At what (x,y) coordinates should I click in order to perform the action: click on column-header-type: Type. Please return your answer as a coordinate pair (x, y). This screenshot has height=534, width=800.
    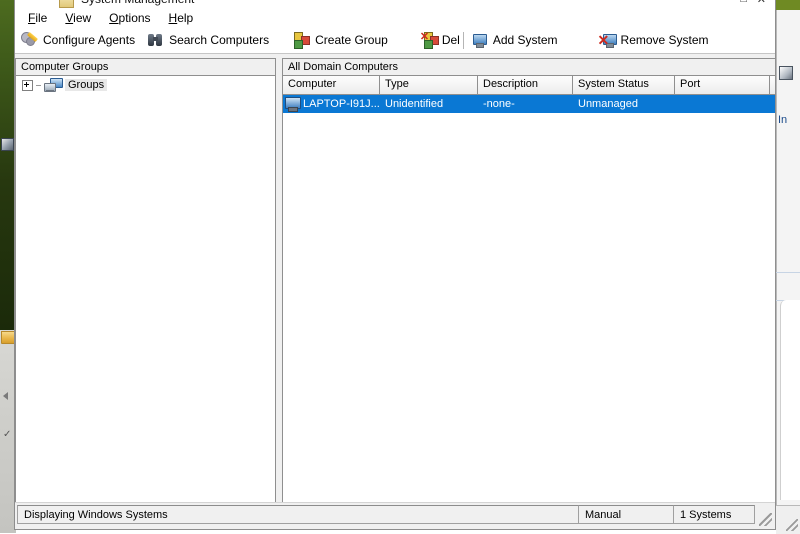
    Looking at the image, I should click on (429, 85).